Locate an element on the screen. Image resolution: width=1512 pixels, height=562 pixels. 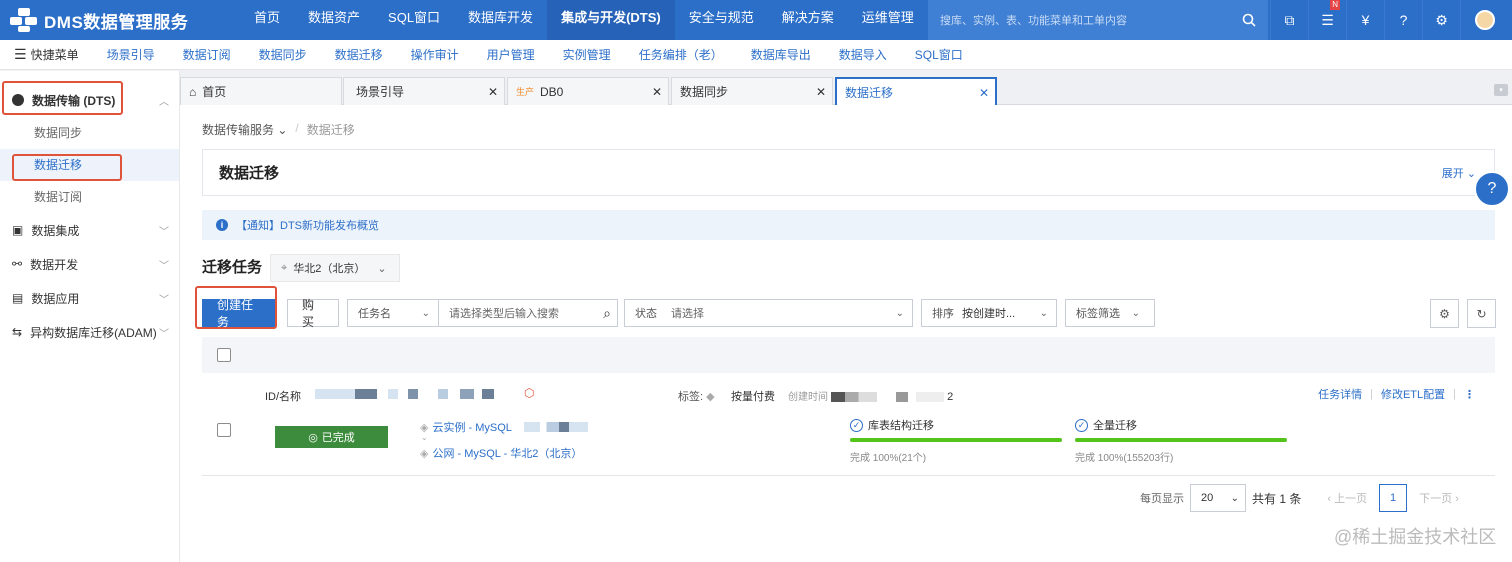
breadcrumb-parent-label: 数据传输服务 is located at coordinates (238, 130).